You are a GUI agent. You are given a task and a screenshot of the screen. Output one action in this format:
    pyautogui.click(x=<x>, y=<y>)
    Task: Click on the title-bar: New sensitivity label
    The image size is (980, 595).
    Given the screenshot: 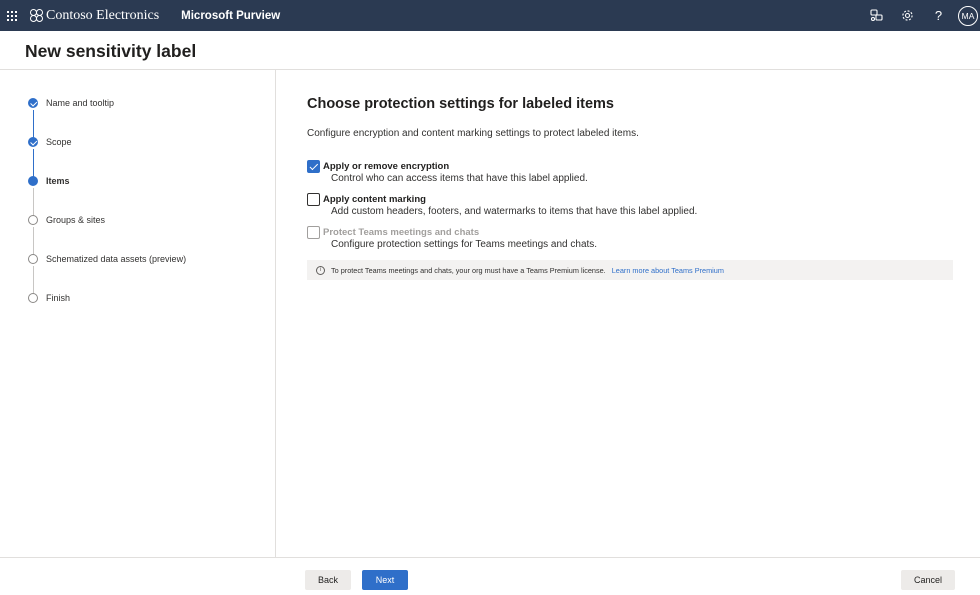 What is the action you would take?
    pyautogui.click(x=490, y=50)
    